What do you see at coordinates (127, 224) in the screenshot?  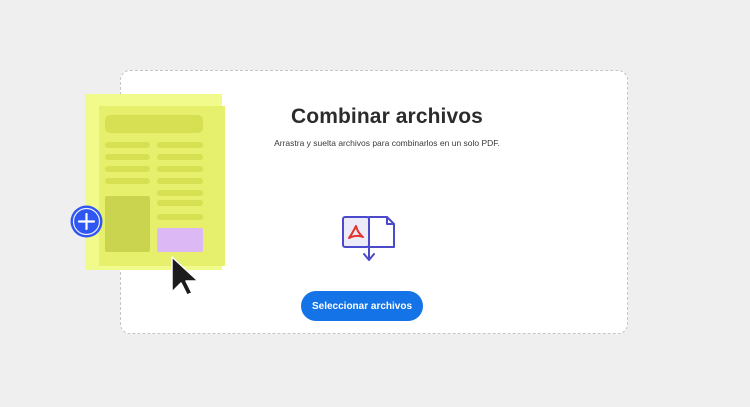 I see `document-image-placeholder` at bounding box center [127, 224].